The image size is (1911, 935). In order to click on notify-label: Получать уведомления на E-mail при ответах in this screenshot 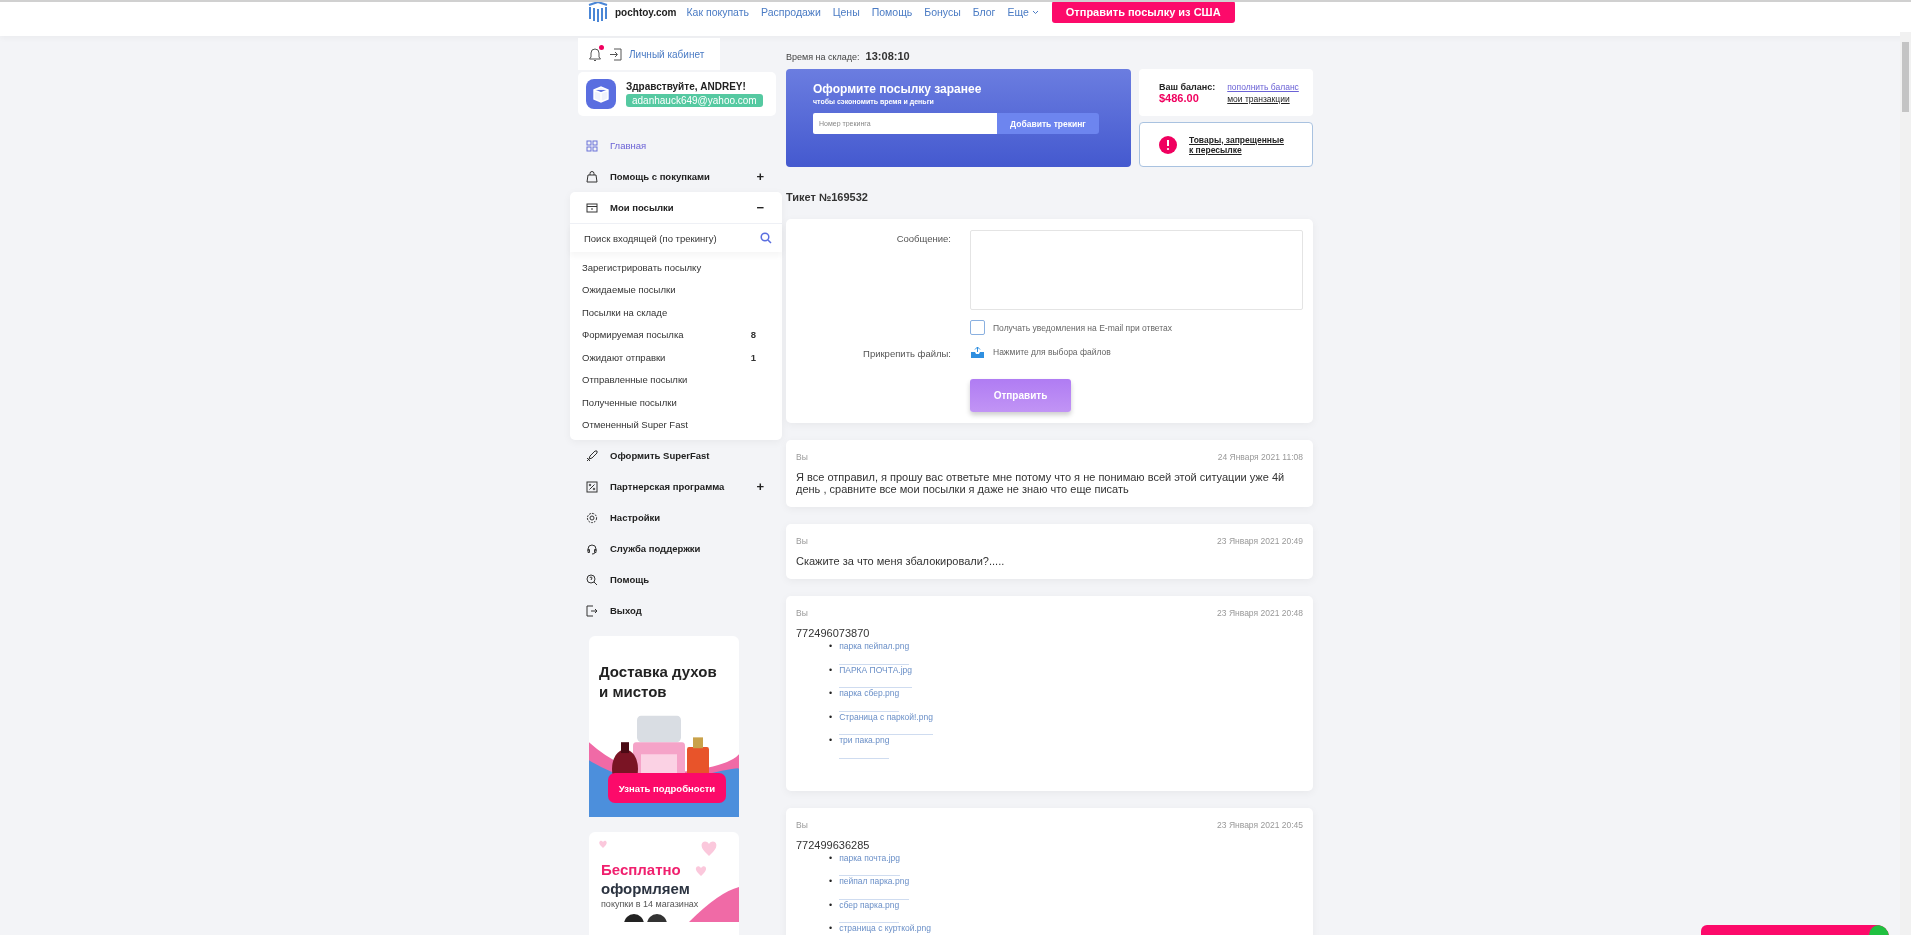, I will do `click(1083, 327)`.